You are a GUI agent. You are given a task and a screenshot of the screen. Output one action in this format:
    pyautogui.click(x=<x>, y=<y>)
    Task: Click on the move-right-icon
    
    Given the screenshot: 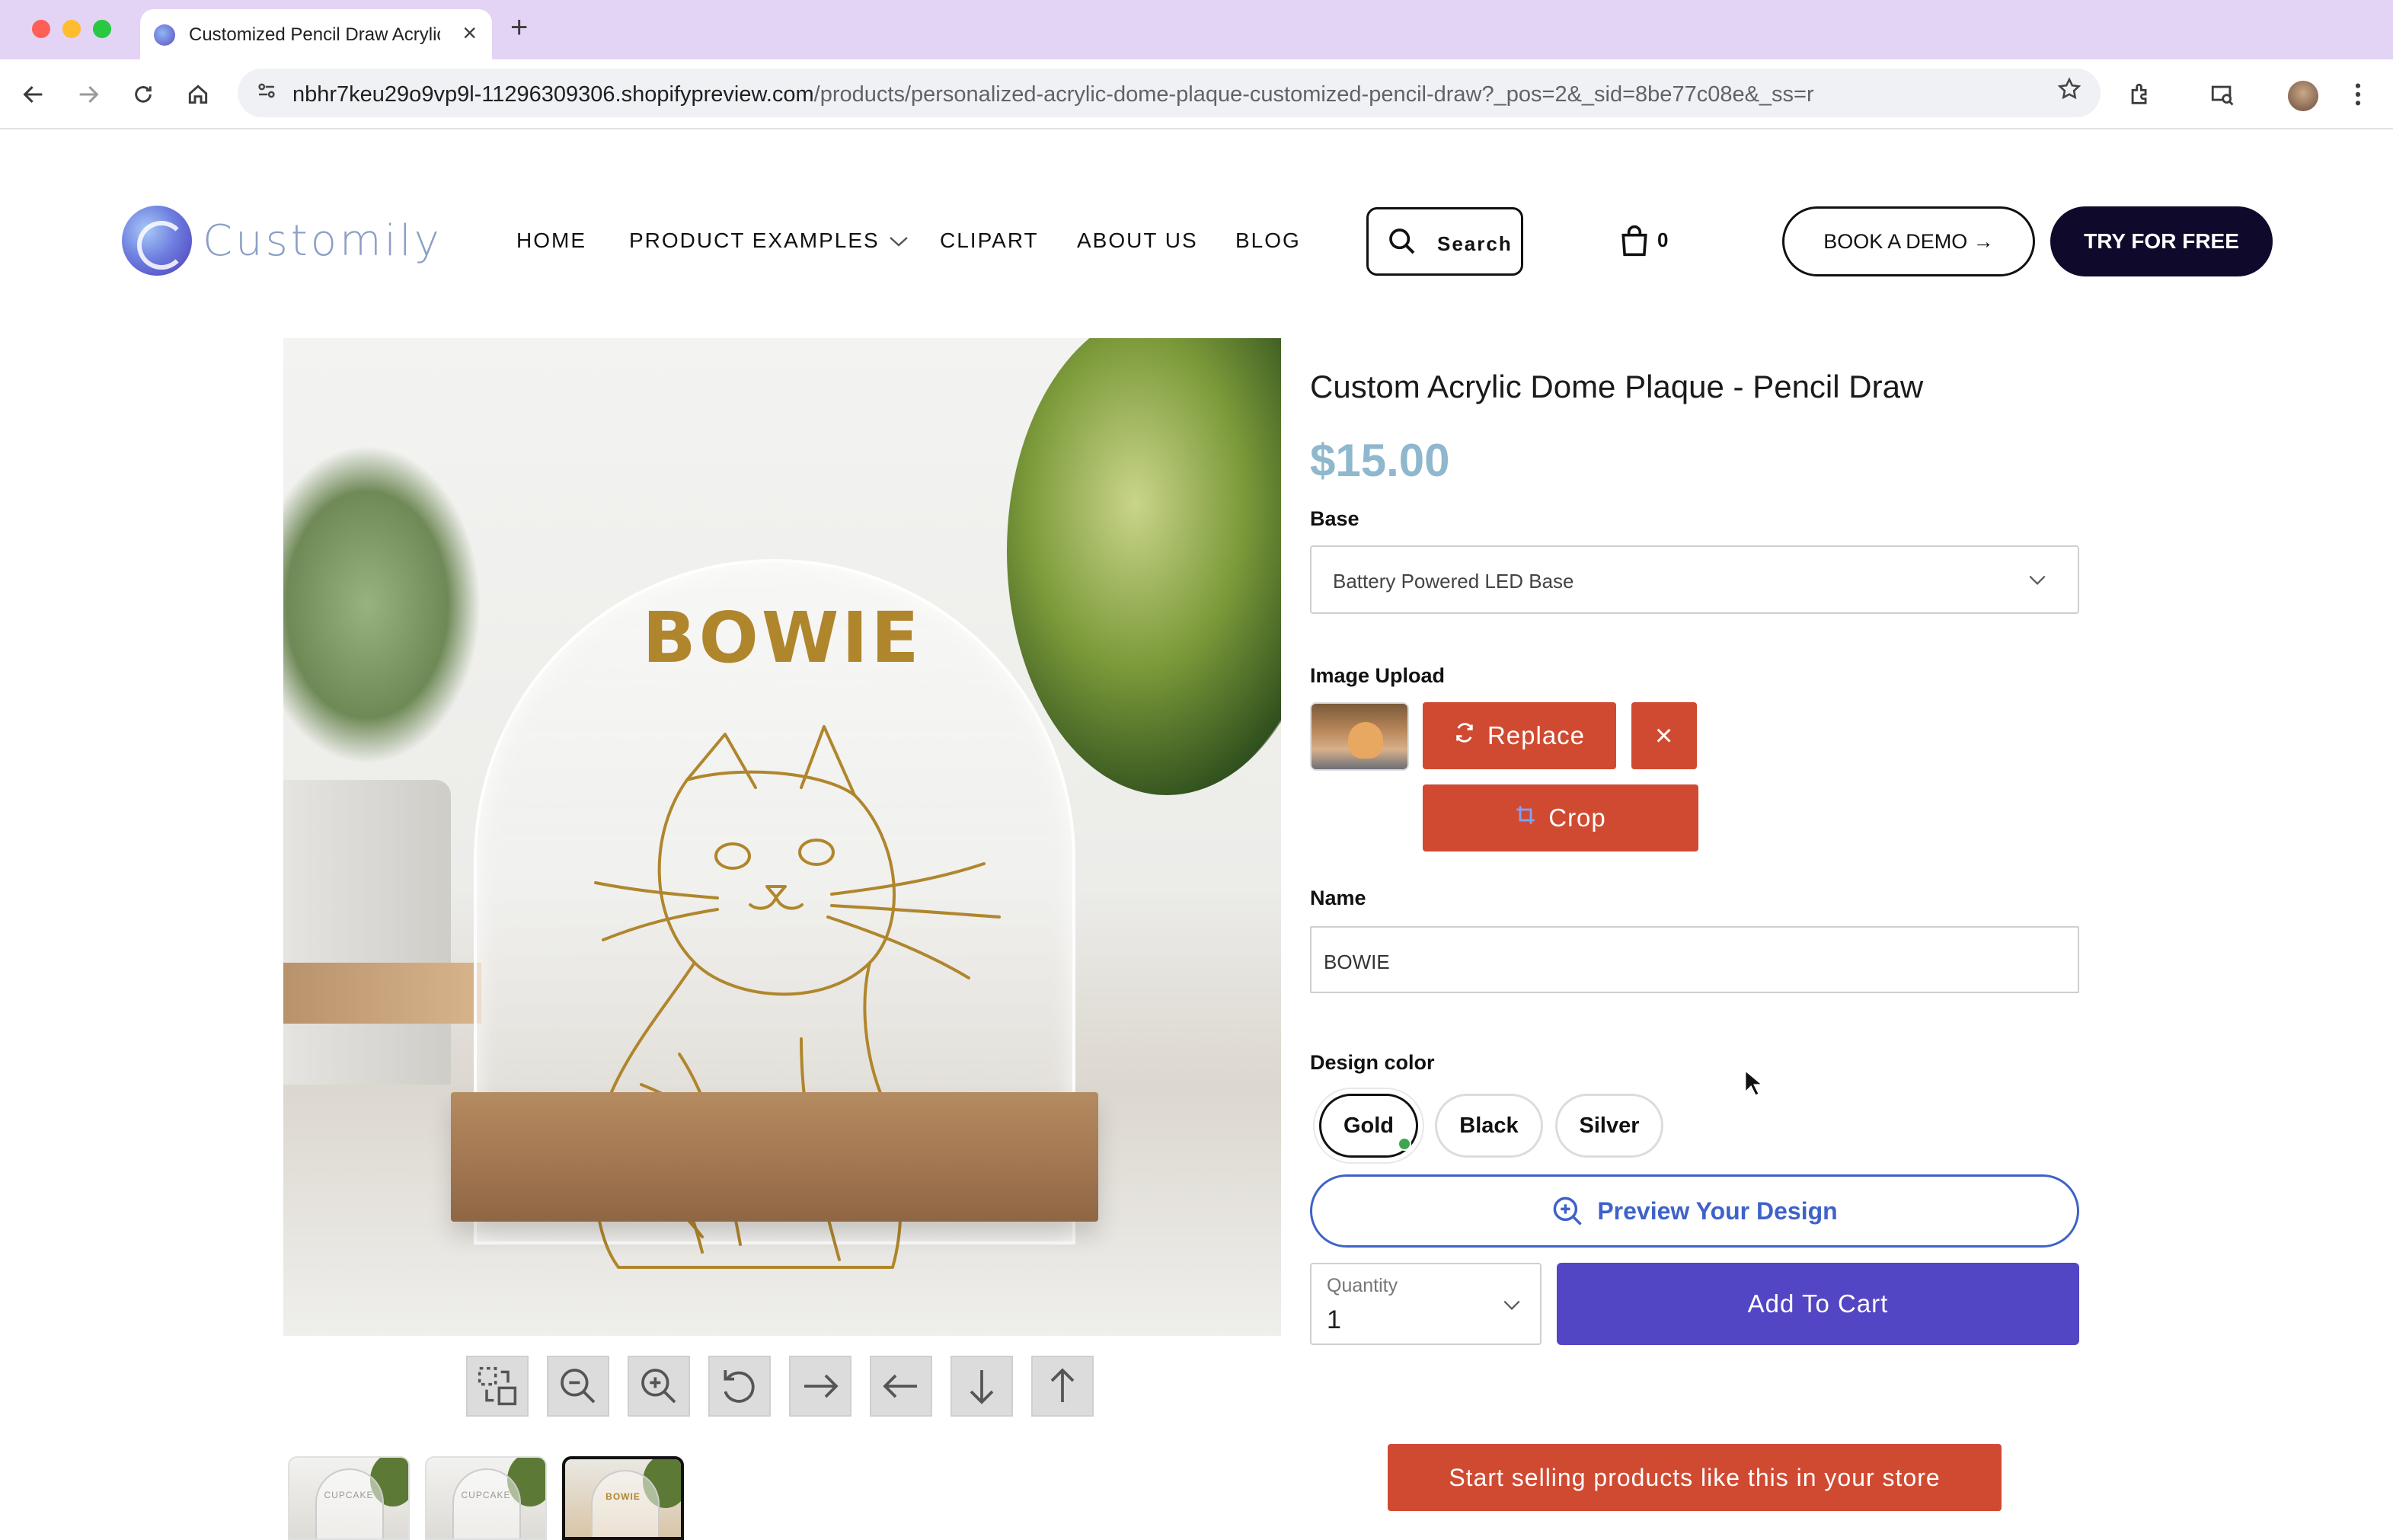 What is the action you would take?
    pyautogui.click(x=821, y=1386)
    